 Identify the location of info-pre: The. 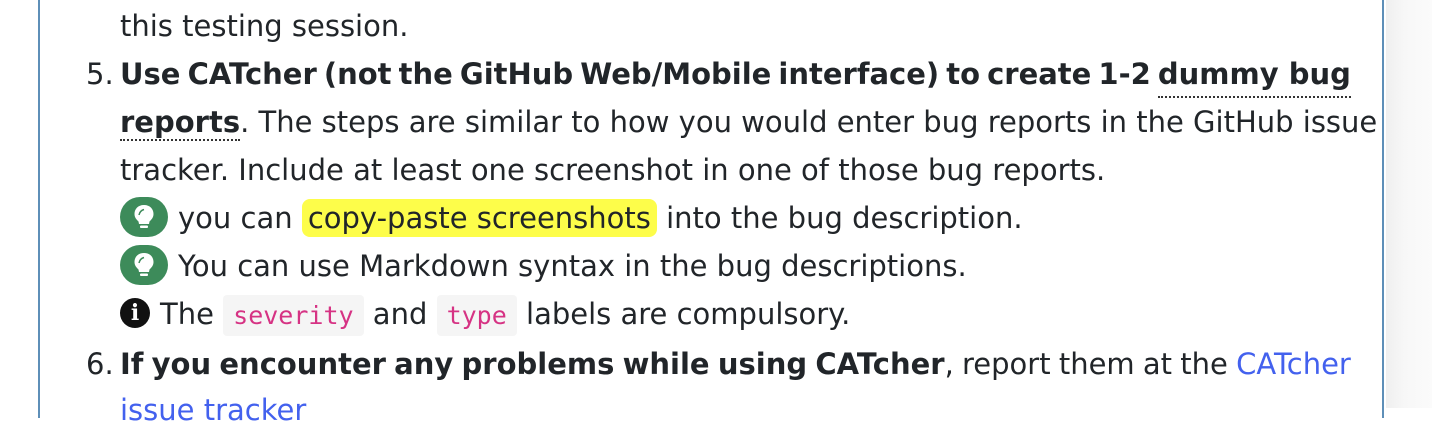
(187, 314).